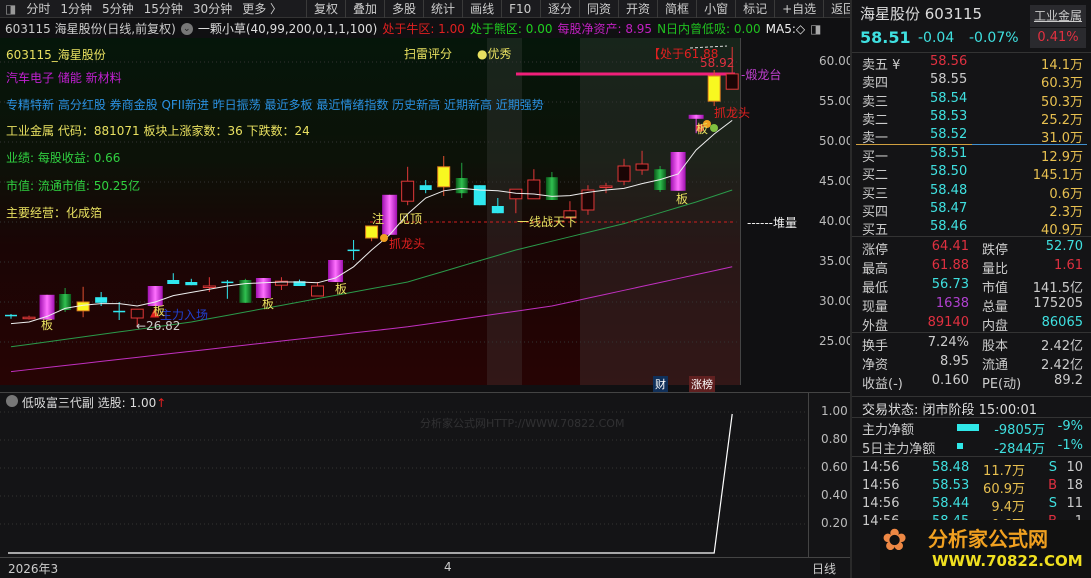  I want to click on stat-label: 量比, so click(995, 269).